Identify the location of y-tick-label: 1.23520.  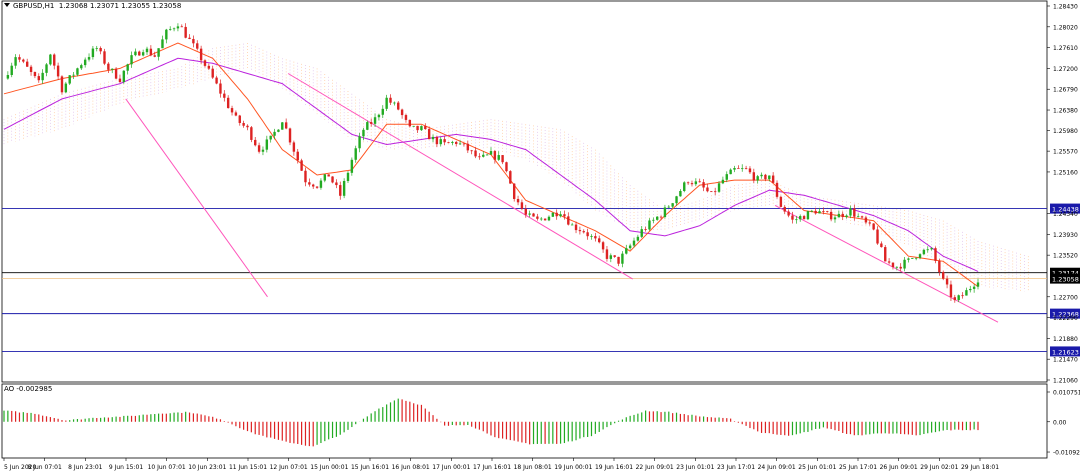
(1065, 256).